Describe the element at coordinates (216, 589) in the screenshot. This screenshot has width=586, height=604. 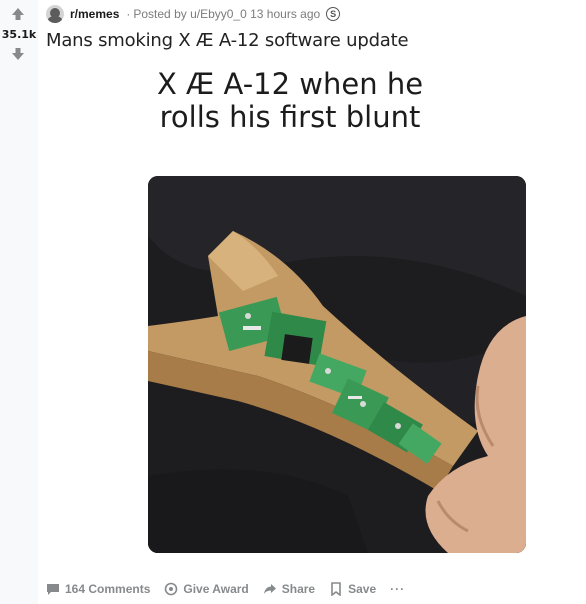
I see `give-award-label: Give Award` at that location.